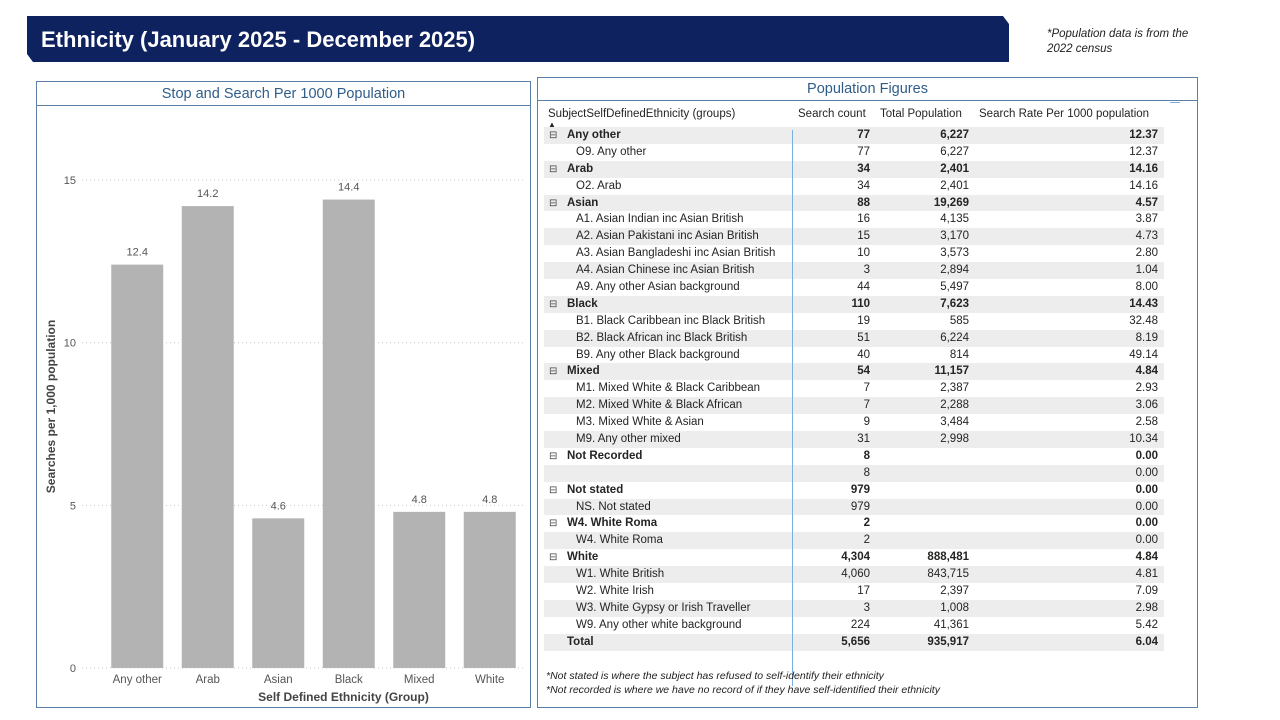  Describe the element at coordinates (419, 500) in the screenshot. I see `bar-data-label: 4.8` at that location.